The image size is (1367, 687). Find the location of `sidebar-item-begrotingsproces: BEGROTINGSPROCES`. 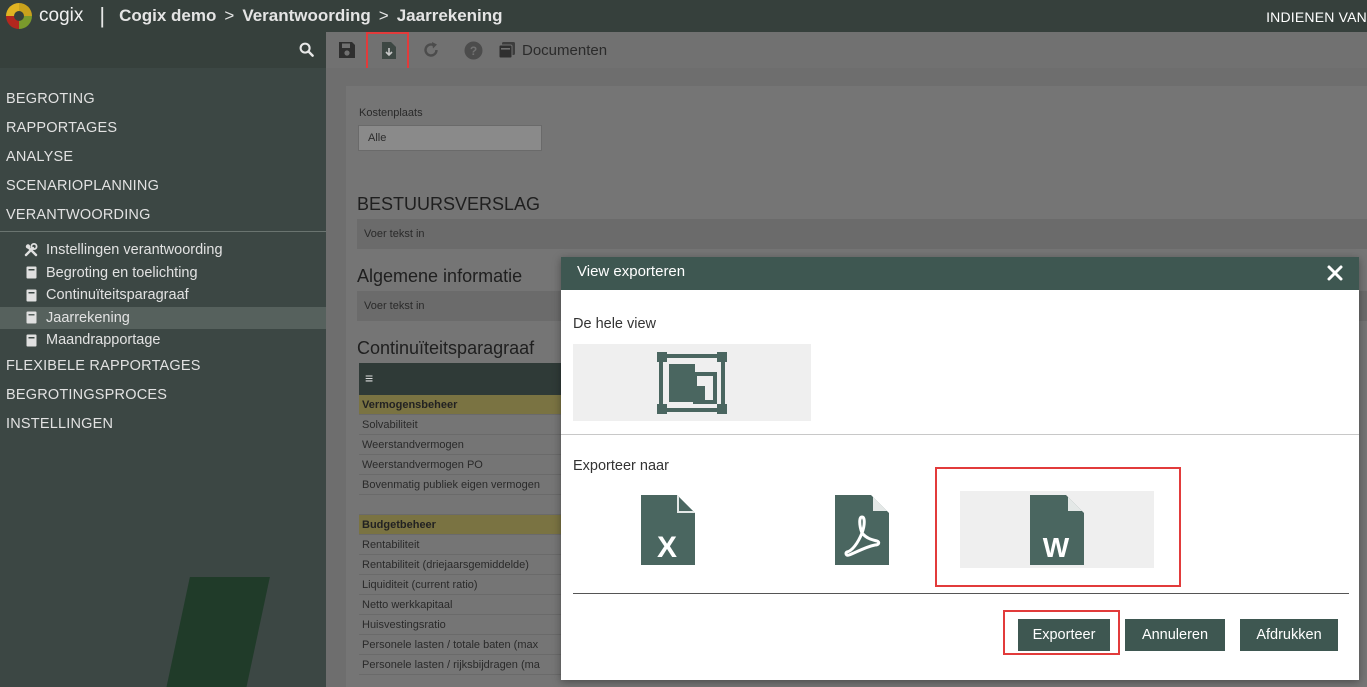

sidebar-item-begrotingsproces: BEGROTINGSPROCES is located at coordinates (163, 395).